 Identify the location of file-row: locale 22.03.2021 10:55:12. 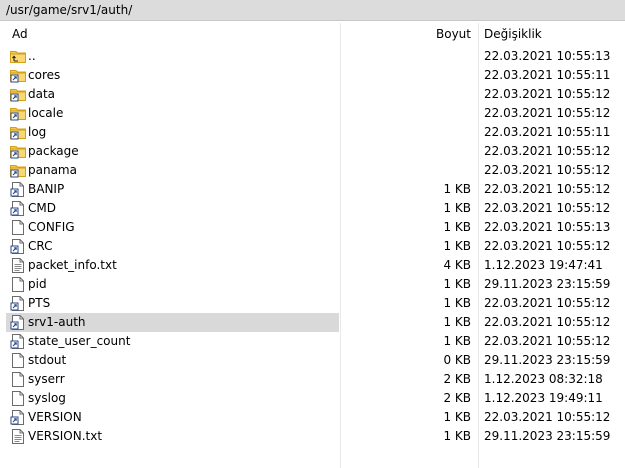
(312, 113).